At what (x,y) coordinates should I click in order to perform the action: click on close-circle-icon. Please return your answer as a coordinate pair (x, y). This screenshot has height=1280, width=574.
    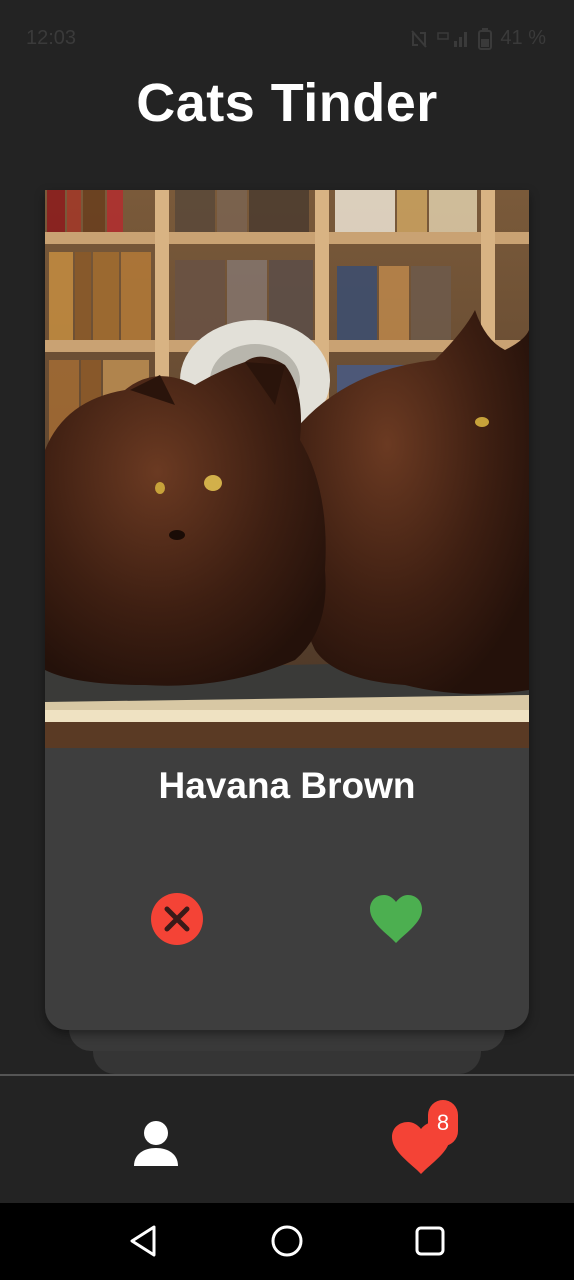
    Looking at the image, I should click on (177, 919).